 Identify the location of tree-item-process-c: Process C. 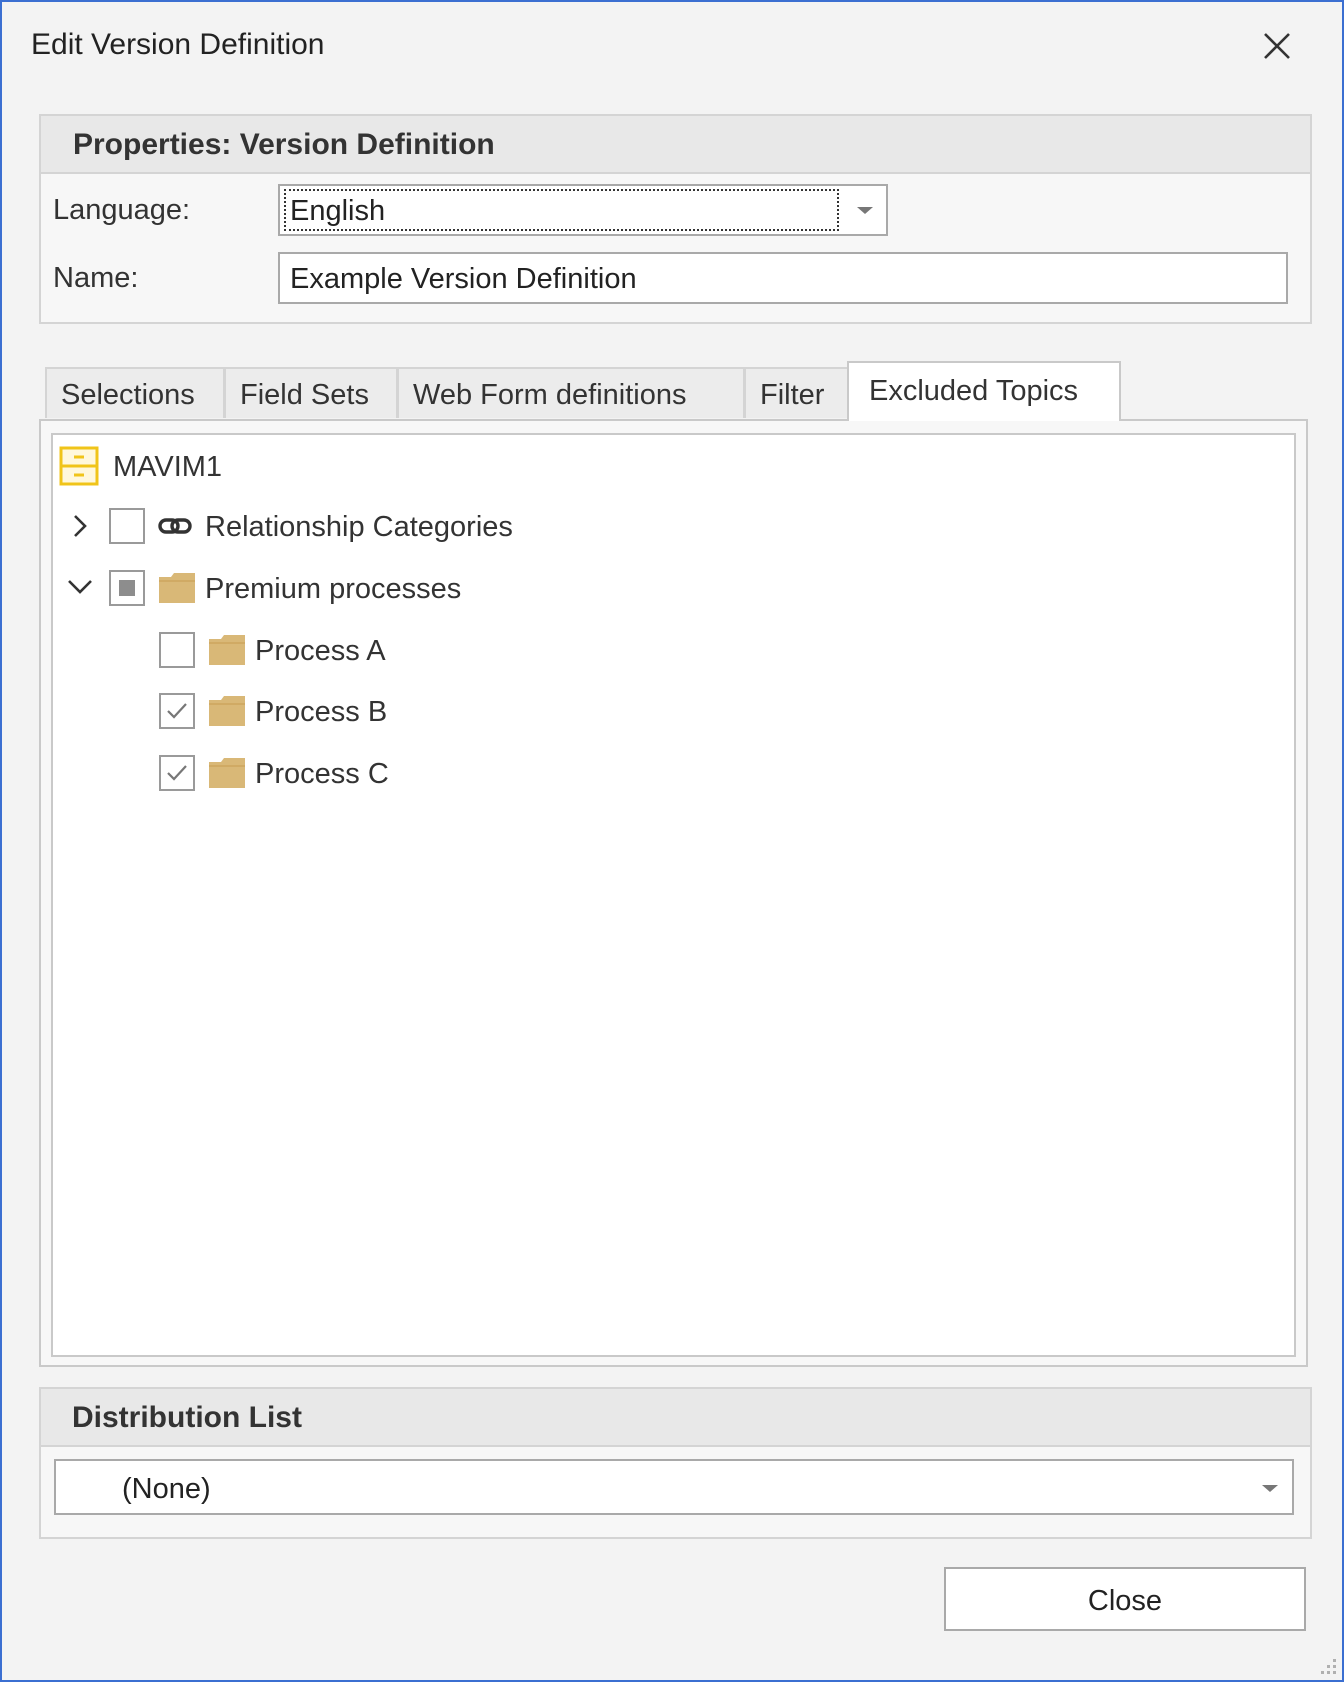
(403, 773).